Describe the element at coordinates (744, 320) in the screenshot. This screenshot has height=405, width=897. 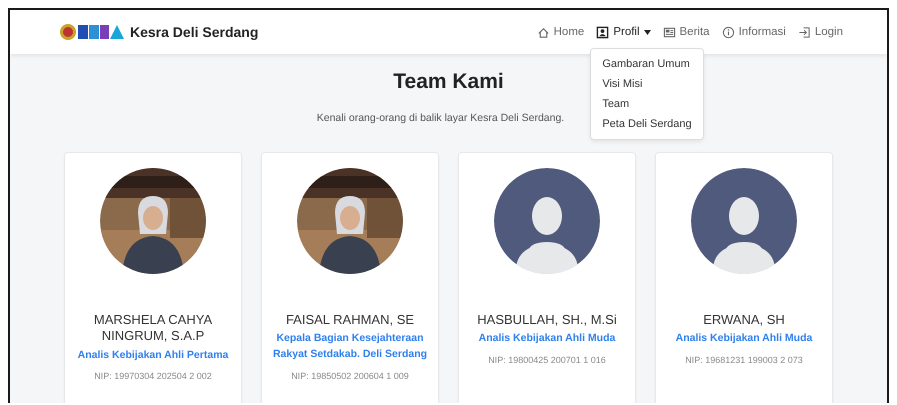
I see `member-name: ERWANA, SH` at that location.